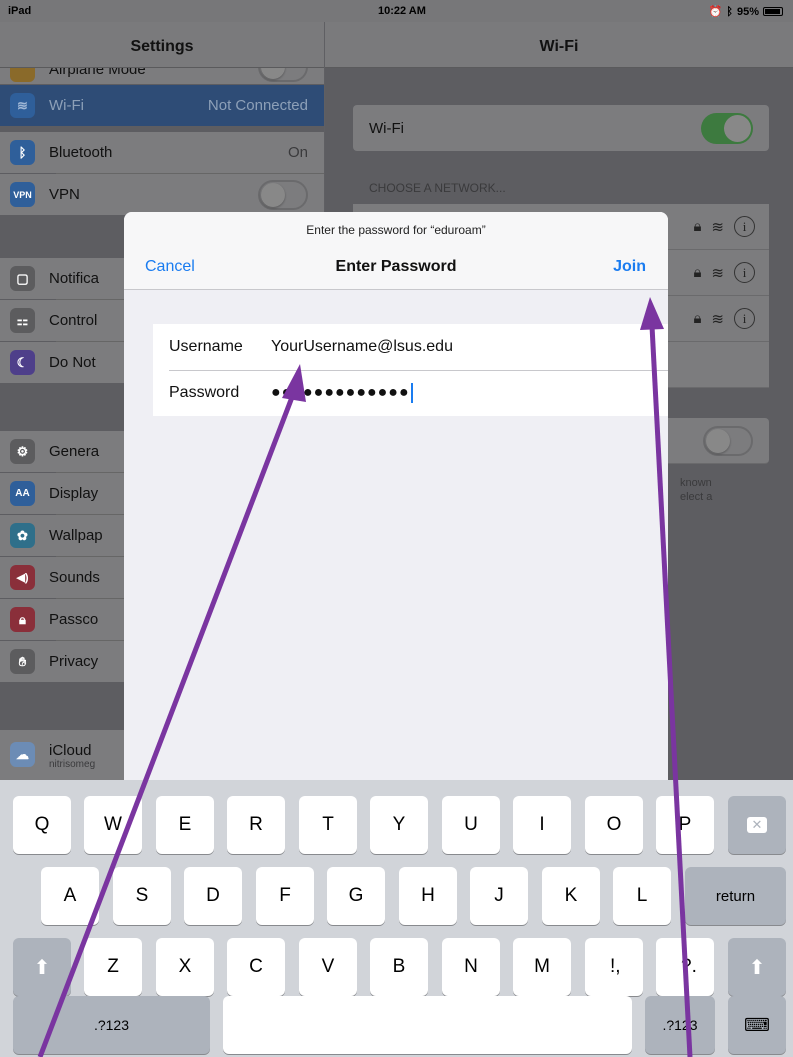 Image resolution: width=793 pixels, height=1057 pixels. I want to click on key-p: P, so click(685, 825).